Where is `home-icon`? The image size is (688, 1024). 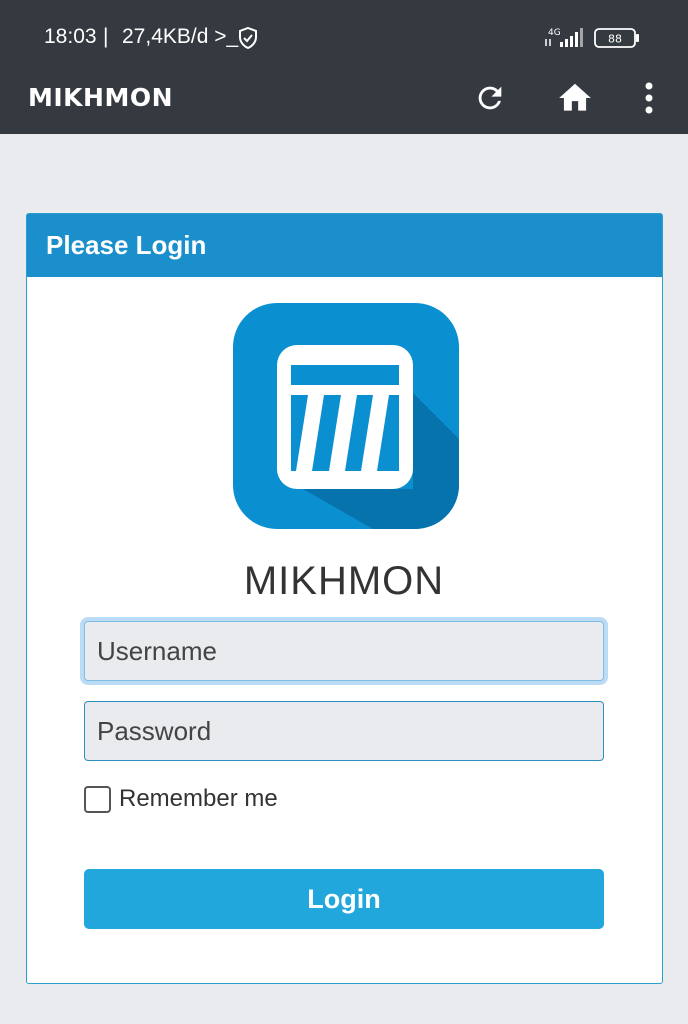 home-icon is located at coordinates (575, 97).